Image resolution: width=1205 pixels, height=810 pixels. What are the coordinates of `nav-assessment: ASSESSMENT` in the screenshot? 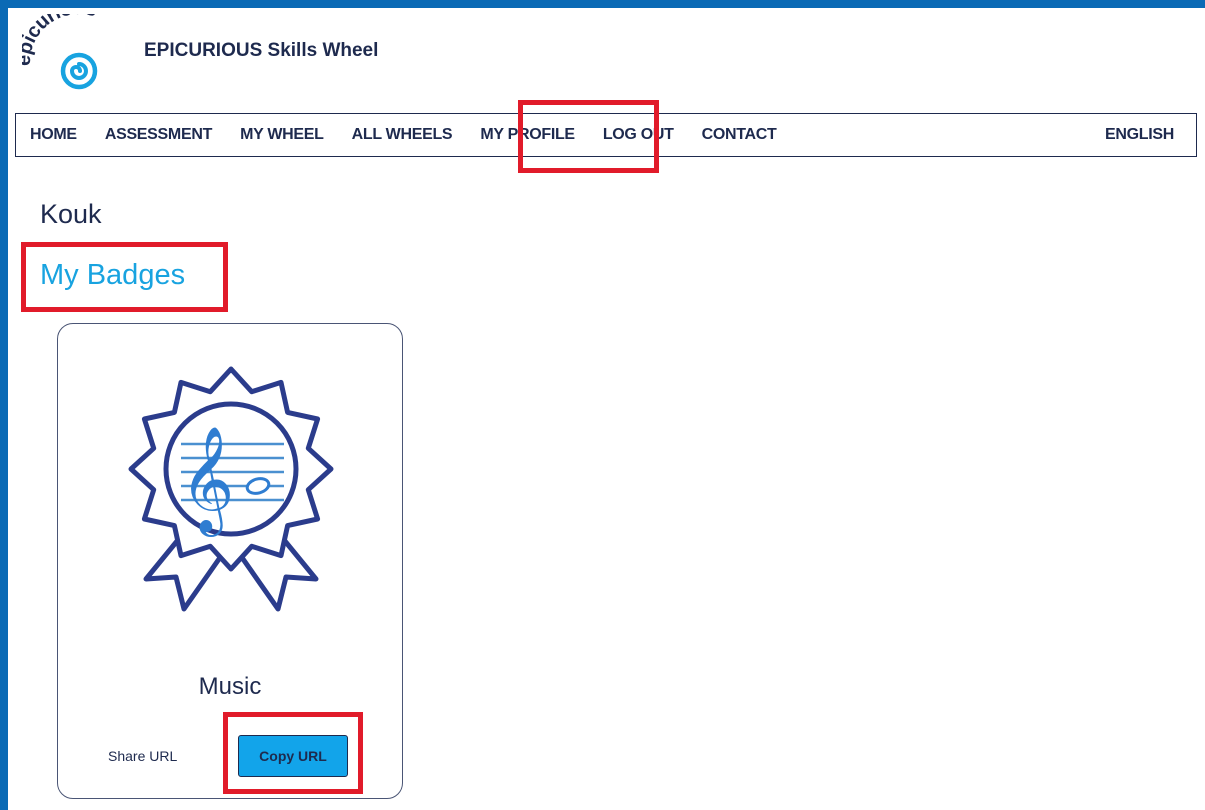 It's located at (159, 135).